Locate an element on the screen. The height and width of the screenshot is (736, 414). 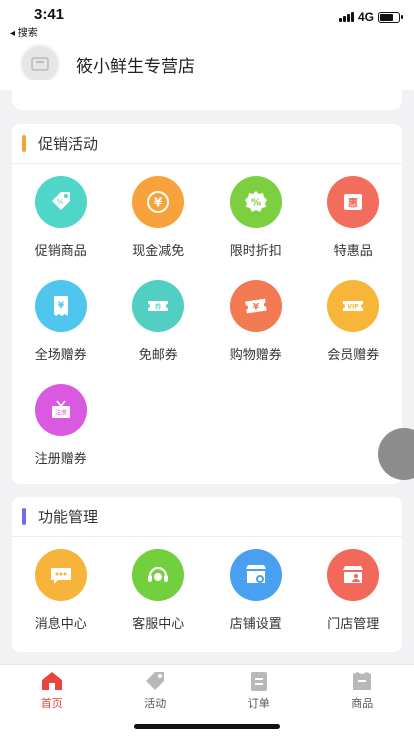
summary-card is located at coordinates (207, 95).